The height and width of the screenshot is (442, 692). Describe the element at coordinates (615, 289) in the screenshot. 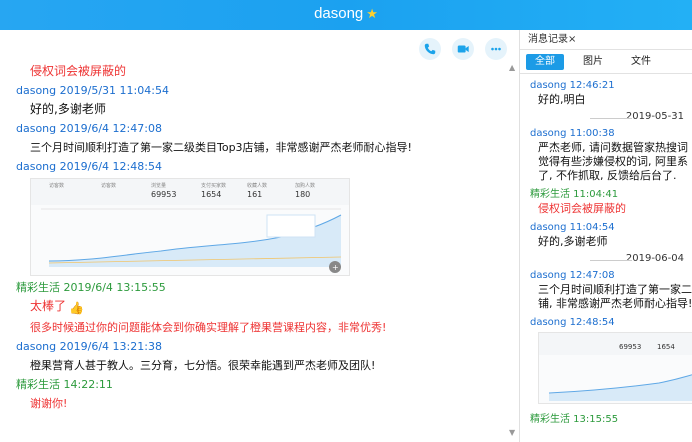

I see `history-text: 三个月时间顺利打造了第一家二级` at that location.